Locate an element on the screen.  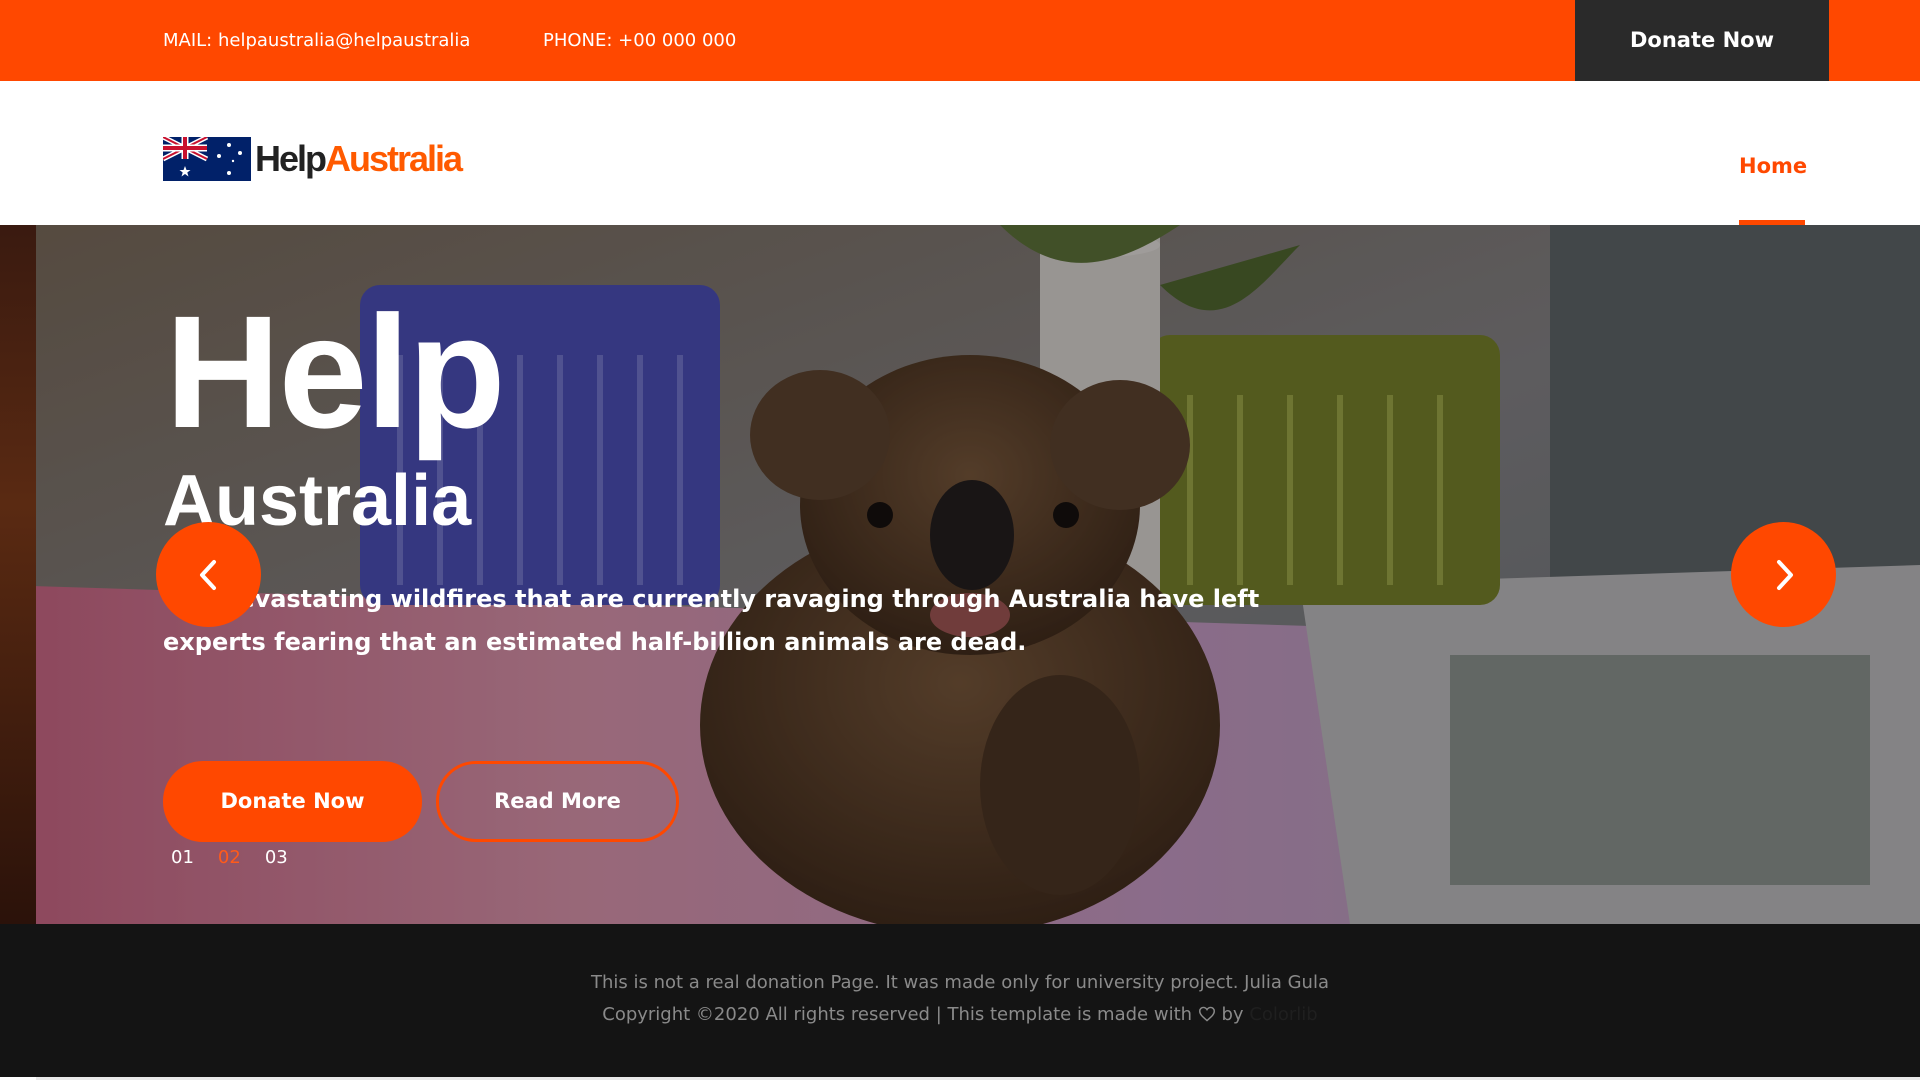
by-text: by is located at coordinates (1232, 1014).